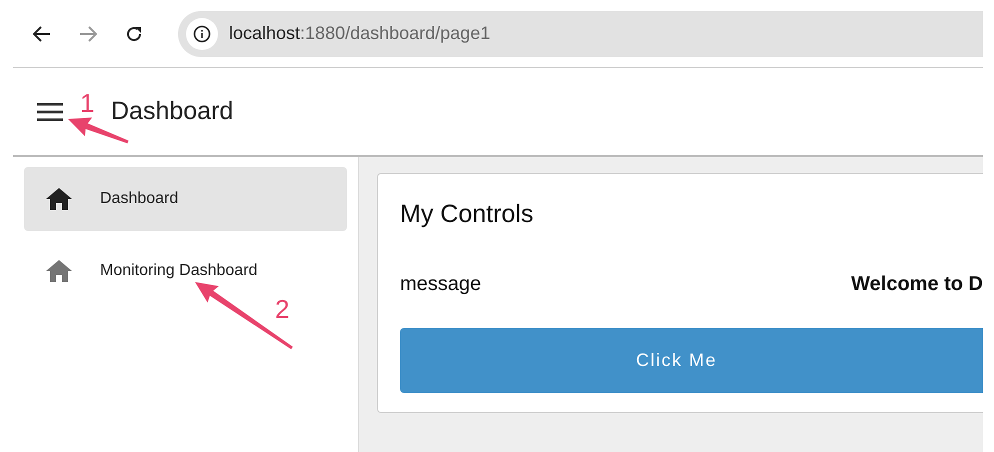  I want to click on annotation-number: 1, so click(87, 103).